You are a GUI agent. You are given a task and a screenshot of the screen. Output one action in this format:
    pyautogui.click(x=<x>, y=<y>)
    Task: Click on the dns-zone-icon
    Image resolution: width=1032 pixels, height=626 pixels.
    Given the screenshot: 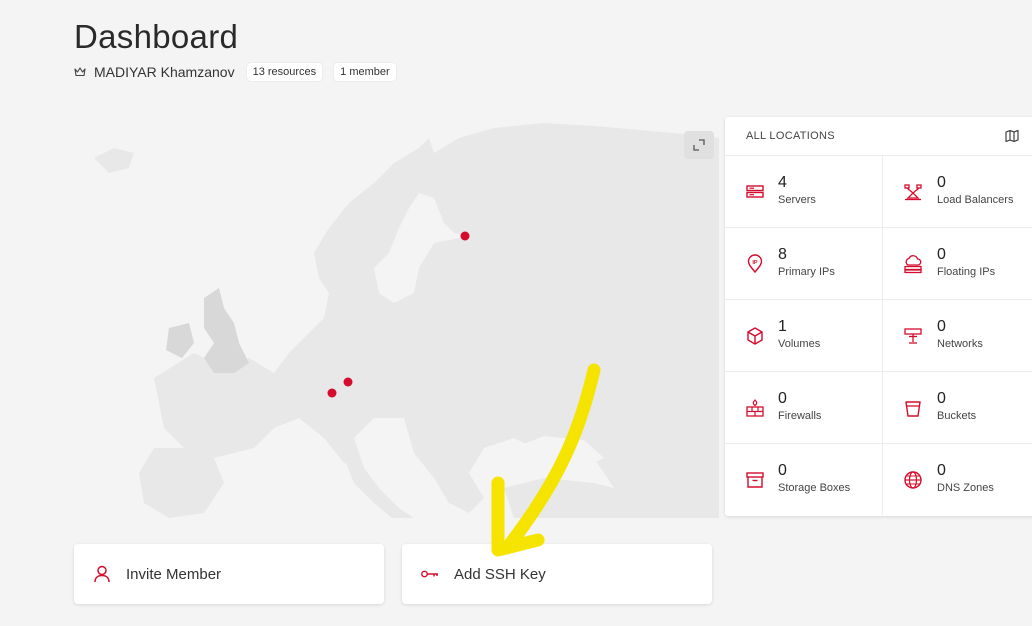 What is the action you would take?
    pyautogui.click(x=913, y=480)
    